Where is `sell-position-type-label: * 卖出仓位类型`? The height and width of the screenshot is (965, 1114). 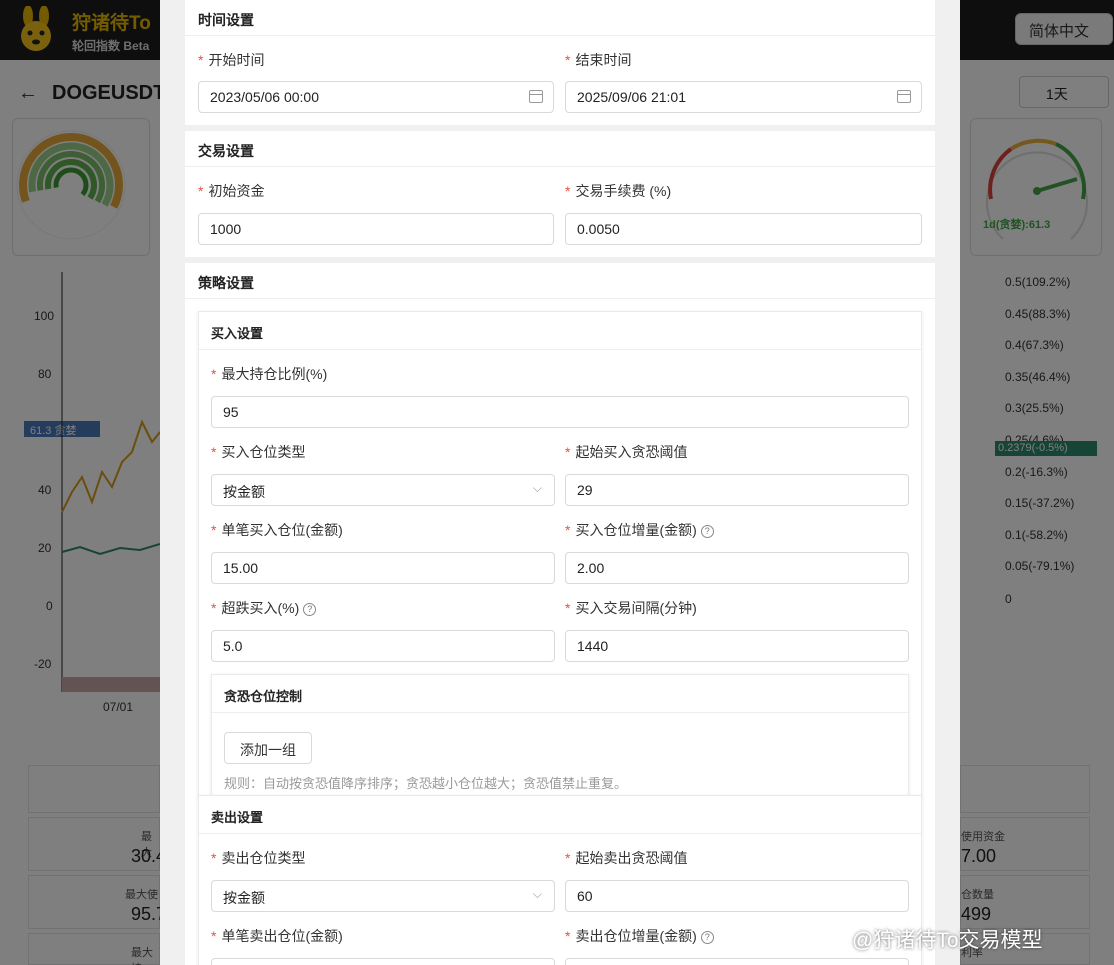 sell-position-type-label: * 卖出仓位类型 is located at coordinates (258, 858).